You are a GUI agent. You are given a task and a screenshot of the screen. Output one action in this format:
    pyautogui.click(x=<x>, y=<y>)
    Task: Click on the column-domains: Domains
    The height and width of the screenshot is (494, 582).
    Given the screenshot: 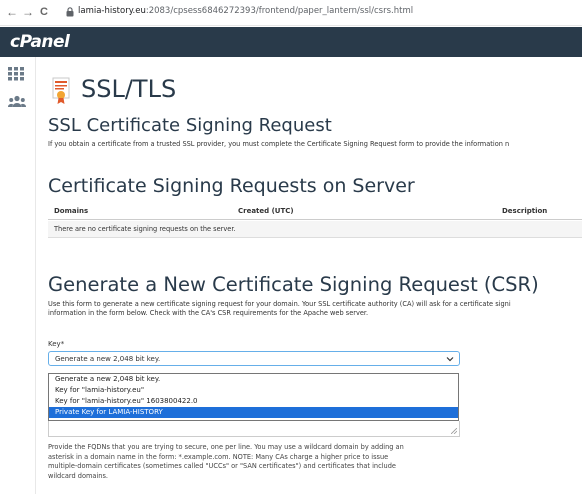 What is the action you would take?
    pyautogui.click(x=71, y=211)
    